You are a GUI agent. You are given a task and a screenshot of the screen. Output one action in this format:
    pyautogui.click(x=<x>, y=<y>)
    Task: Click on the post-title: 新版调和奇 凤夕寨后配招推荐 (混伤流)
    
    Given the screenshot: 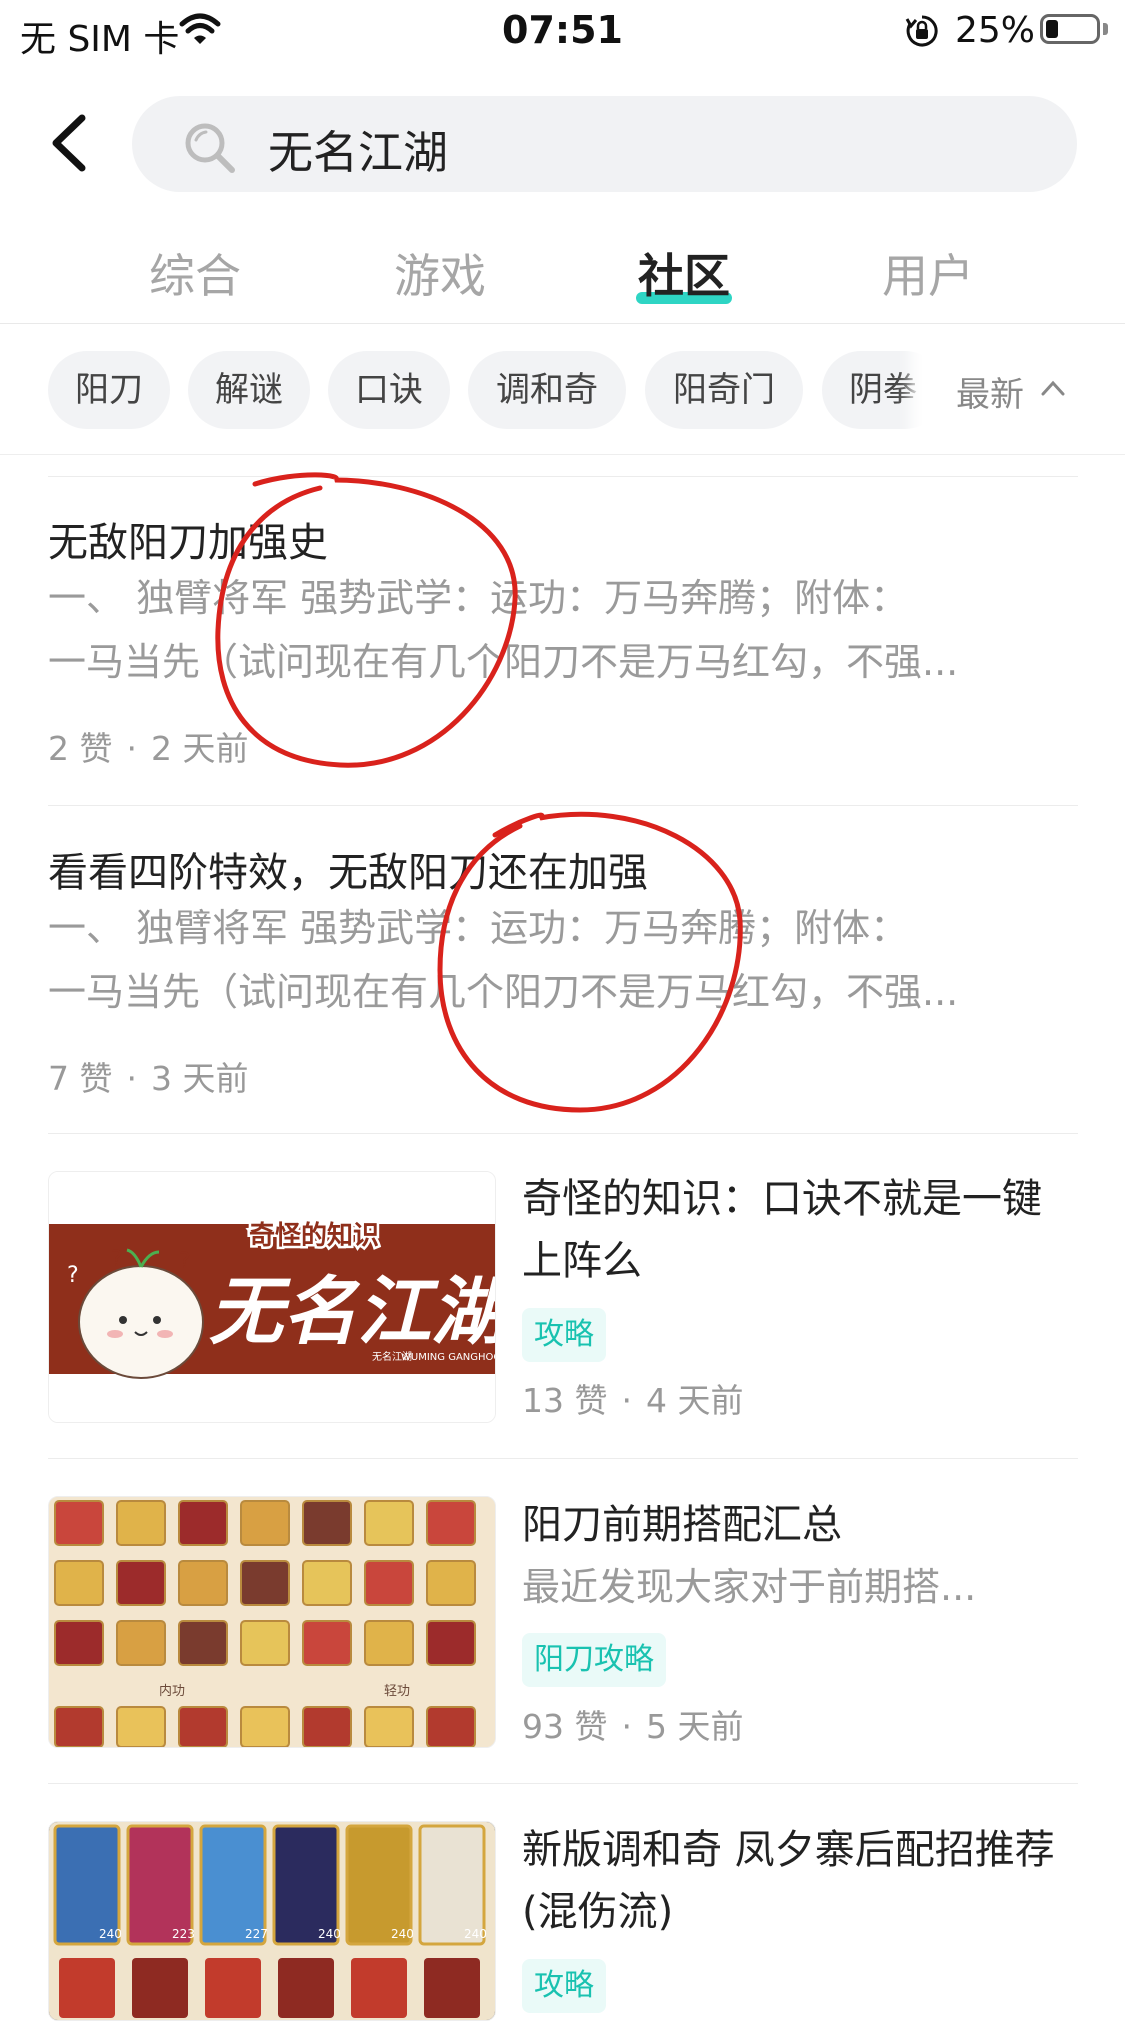 What is the action you would take?
    pyautogui.click(x=788, y=1881)
    